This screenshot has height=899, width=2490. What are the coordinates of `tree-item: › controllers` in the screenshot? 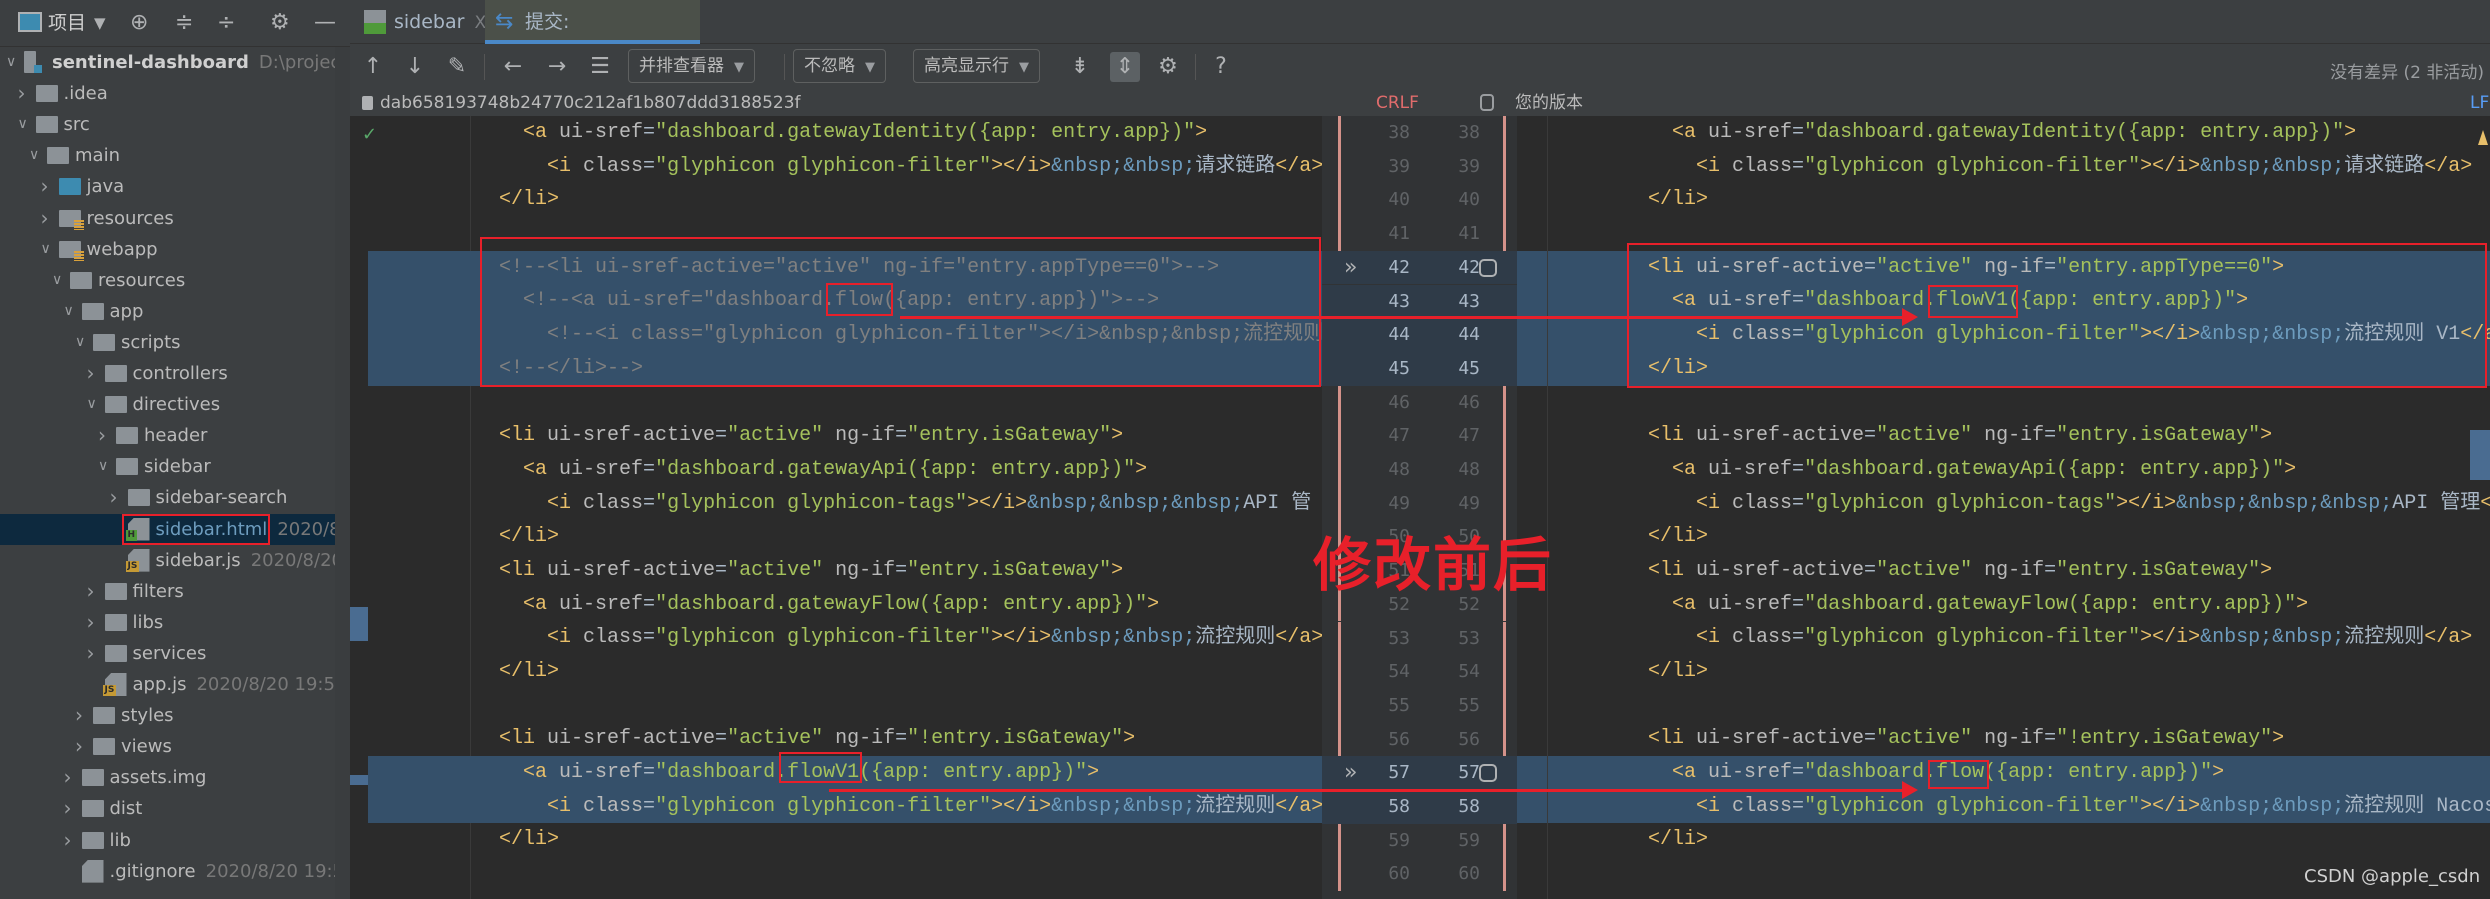 It's located at (175, 373).